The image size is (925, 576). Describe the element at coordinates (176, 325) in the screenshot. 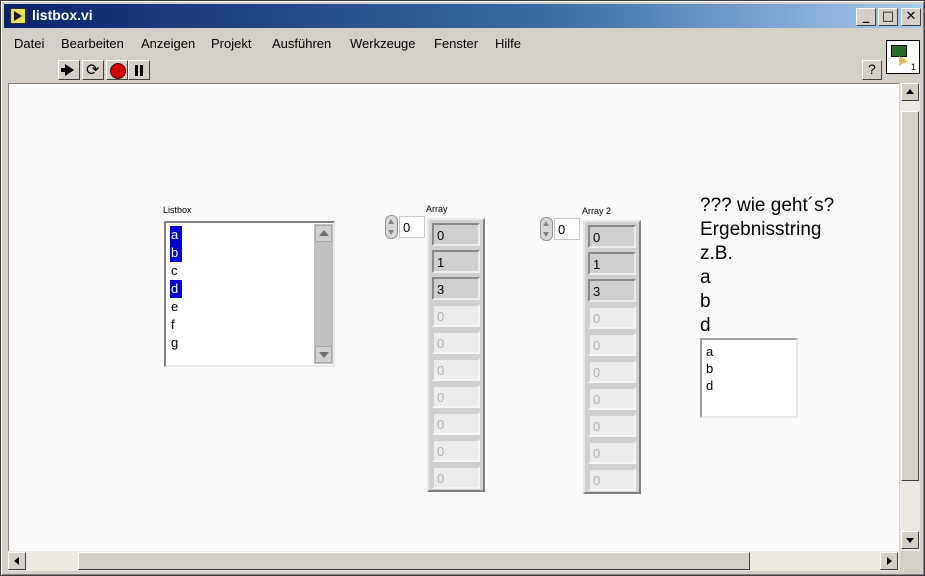

I see `listbox-item: f` at that location.